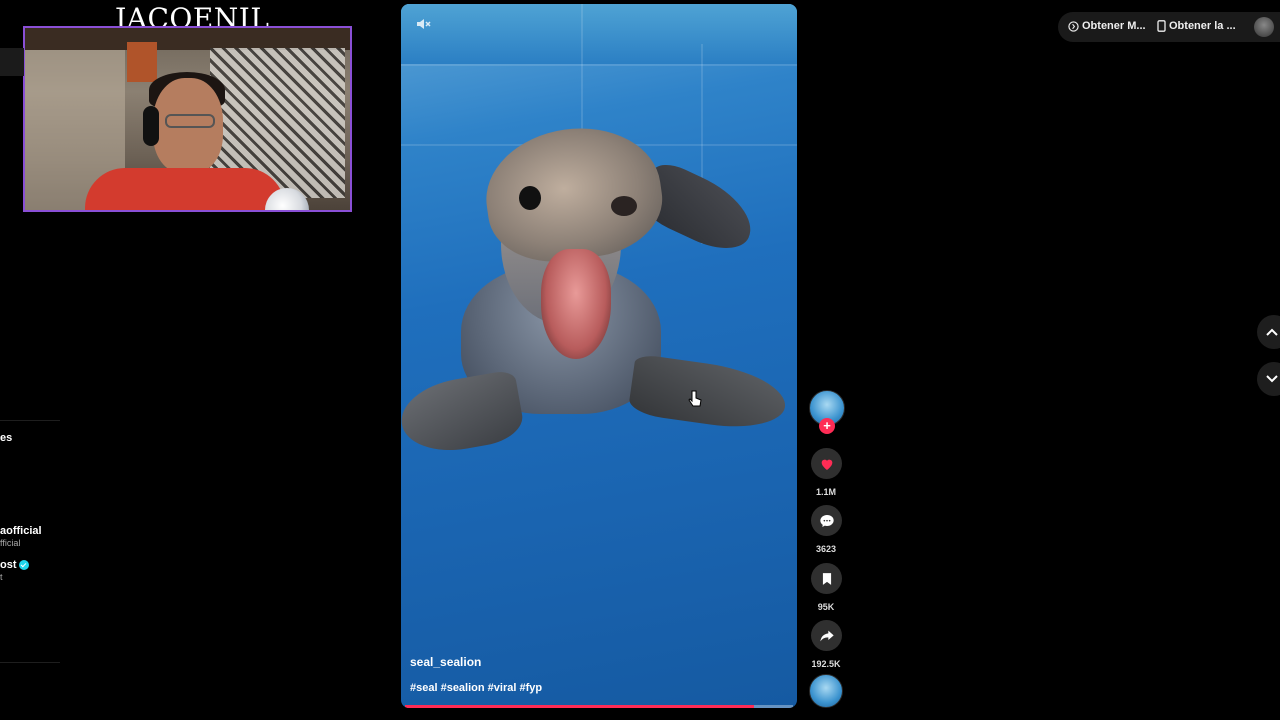  I want to click on chevron-up-icon, so click(1272, 332).